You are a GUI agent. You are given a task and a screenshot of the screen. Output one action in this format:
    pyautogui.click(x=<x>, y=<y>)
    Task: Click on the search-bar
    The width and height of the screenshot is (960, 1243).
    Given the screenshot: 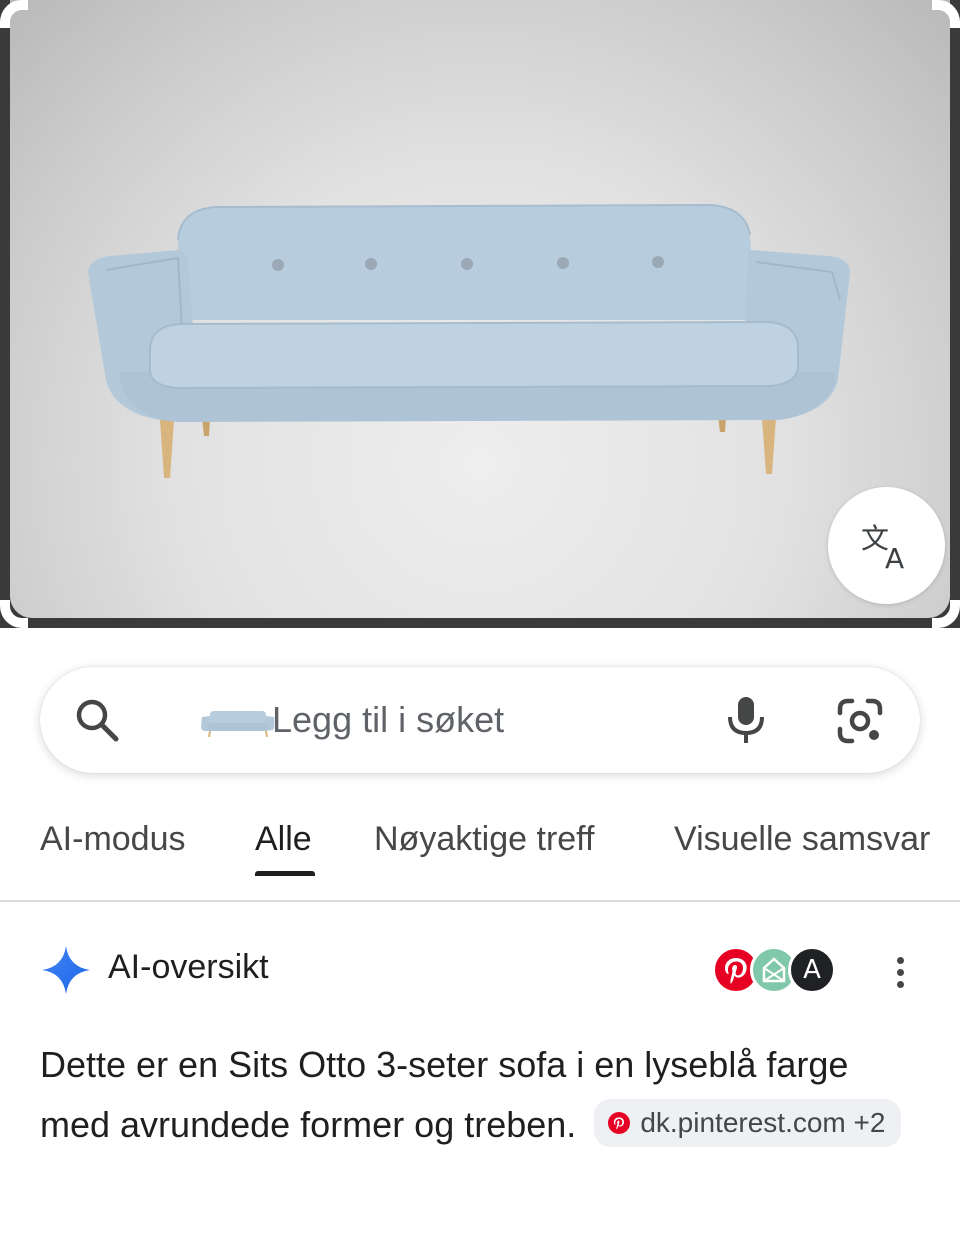 What is the action you would take?
    pyautogui.click(x=480, y=720)
    